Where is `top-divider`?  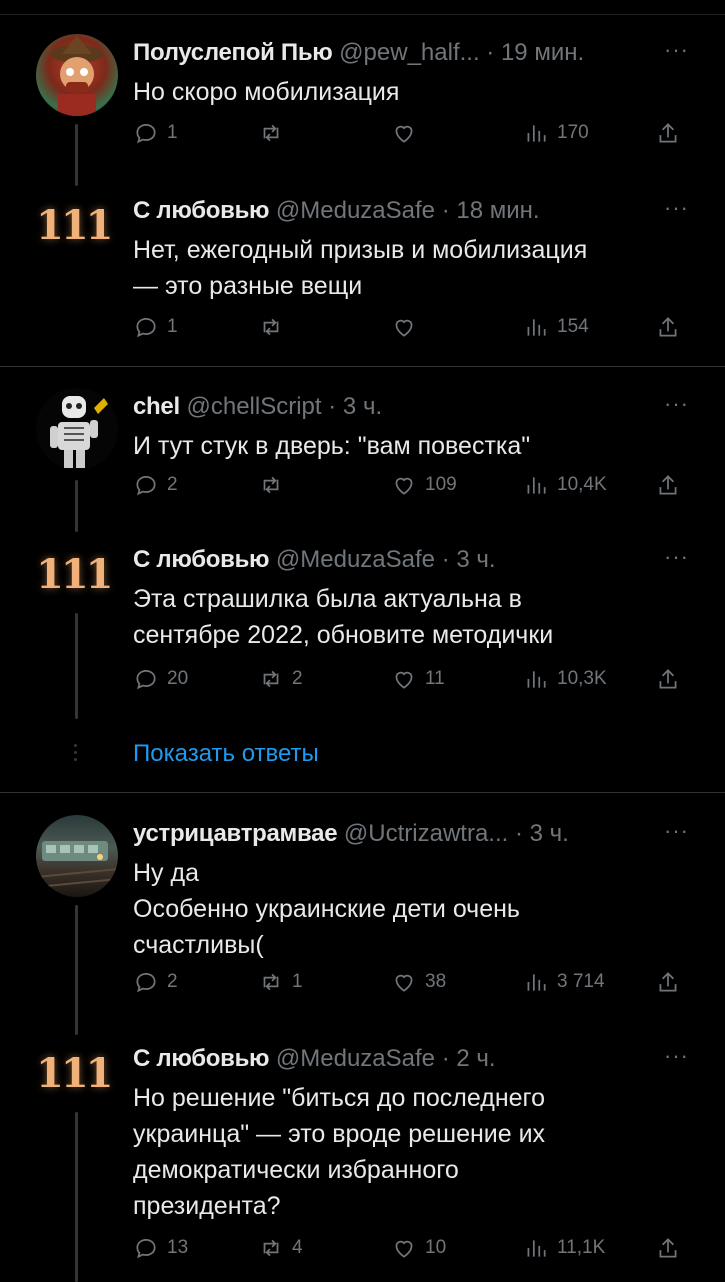
top-divider is located at coordinates (362, 14).